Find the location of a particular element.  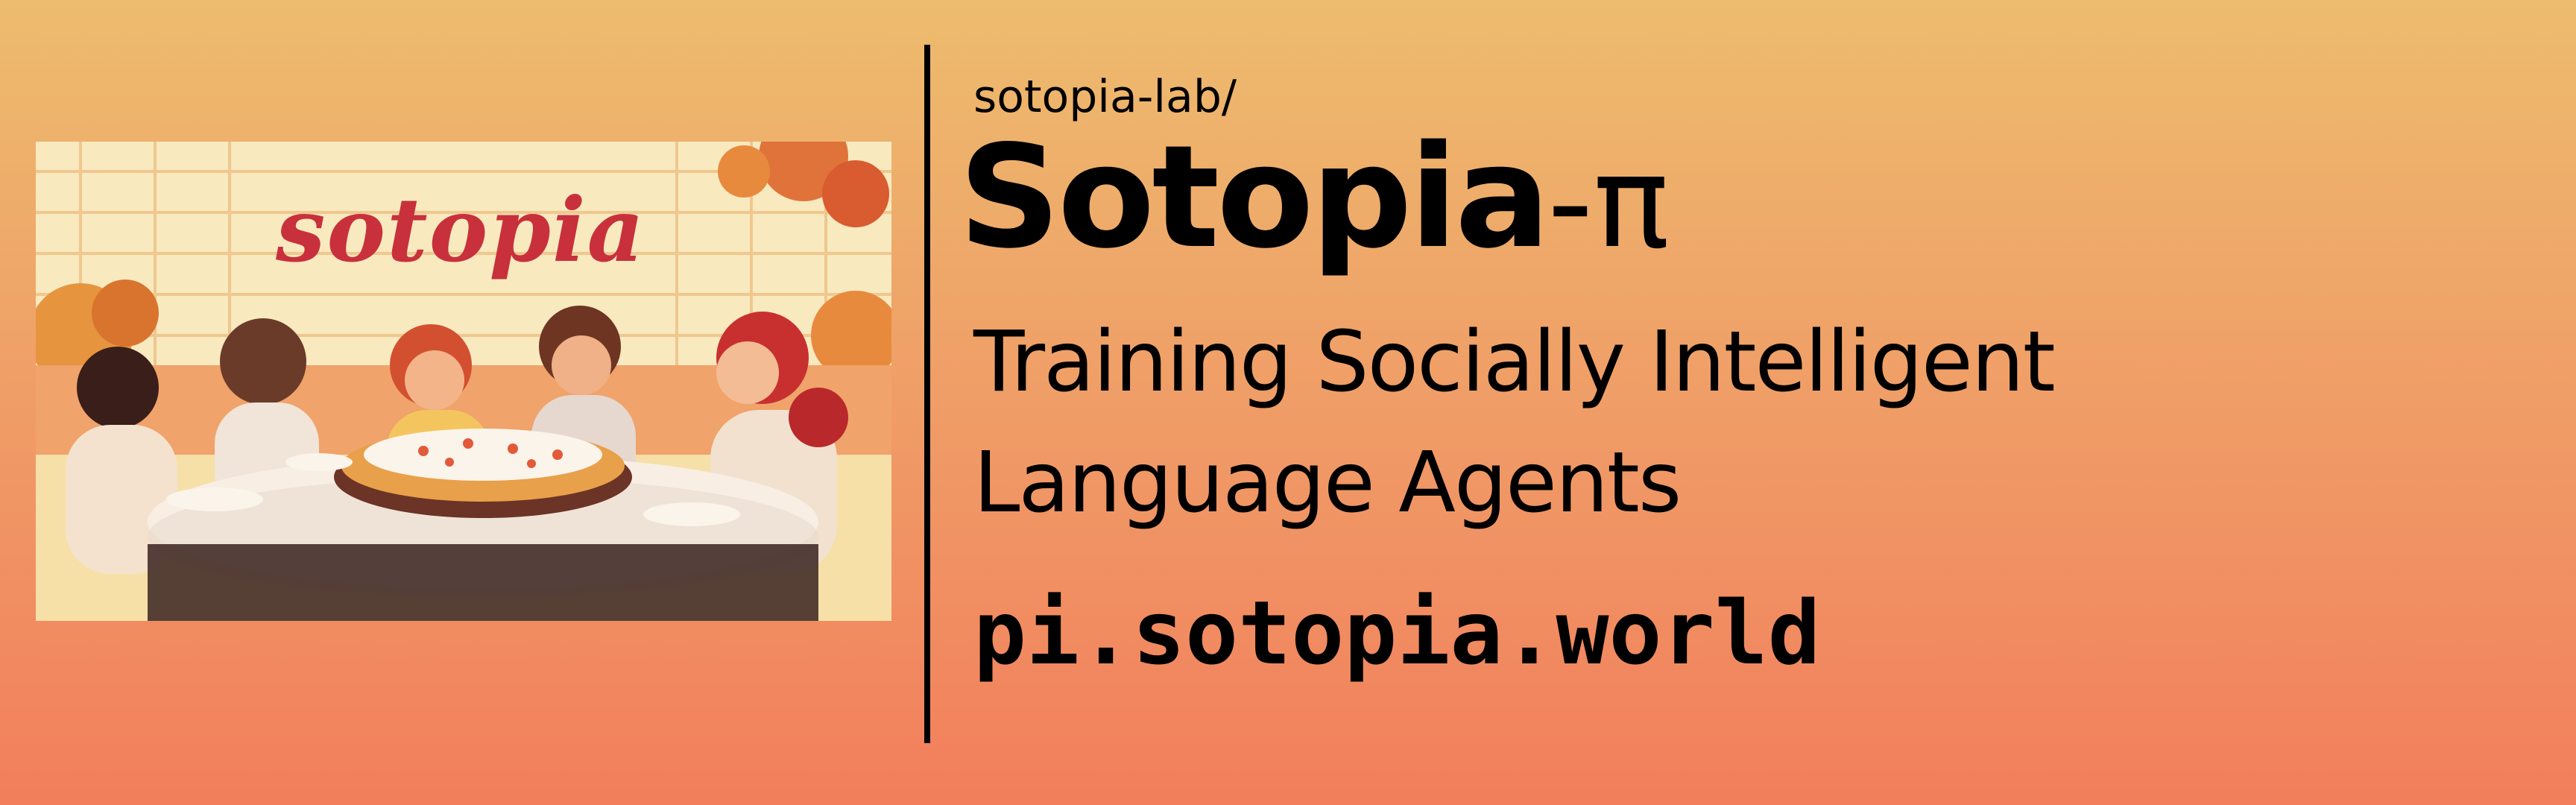

vertical-divider is located at coordinates (927, 394).